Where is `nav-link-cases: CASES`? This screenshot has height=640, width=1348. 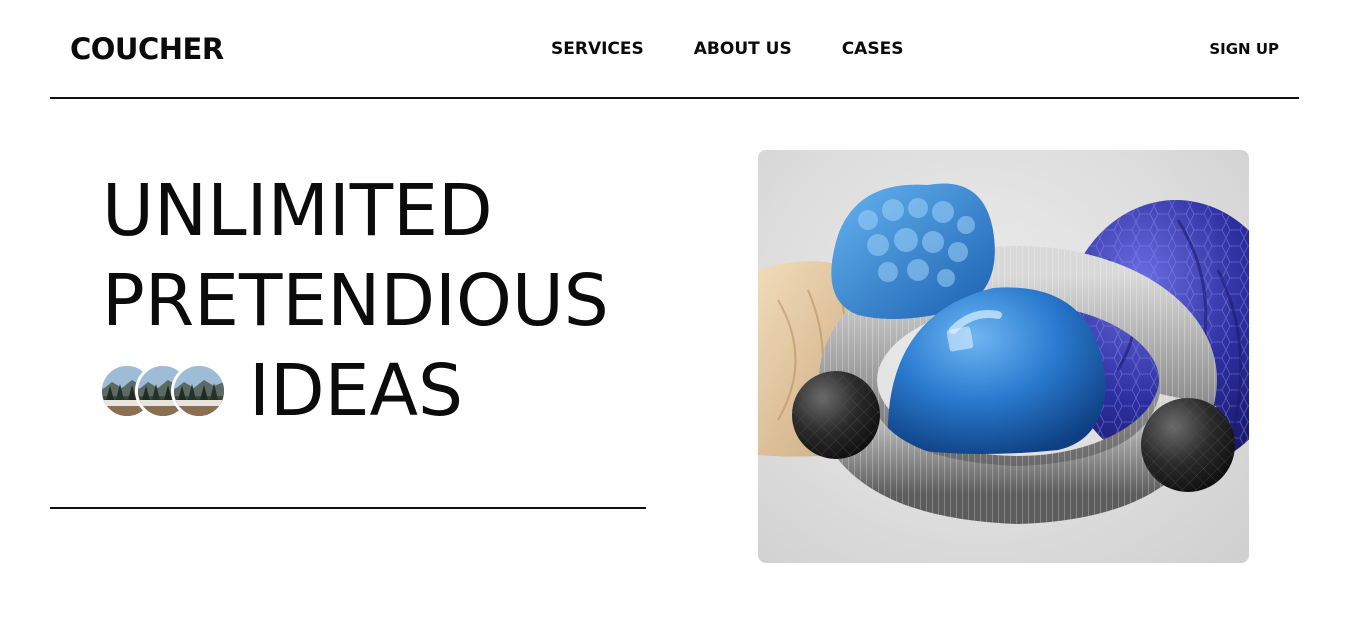 nav-link-cases: CASES is located at coordinates (873, 49).